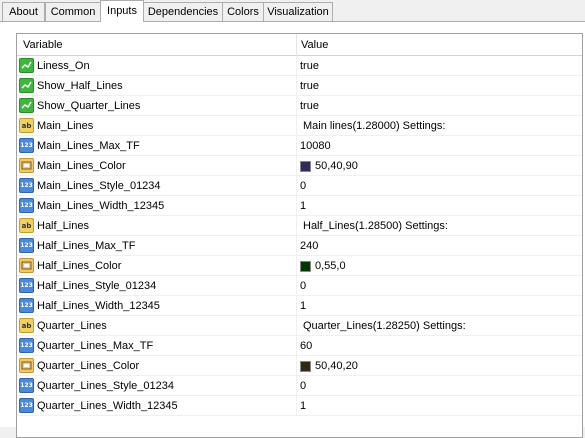 The height and width of the screenshot is (438, 585). I want to click on variable-value: Main lines(1.28000) Settings:, so click(374, 126).